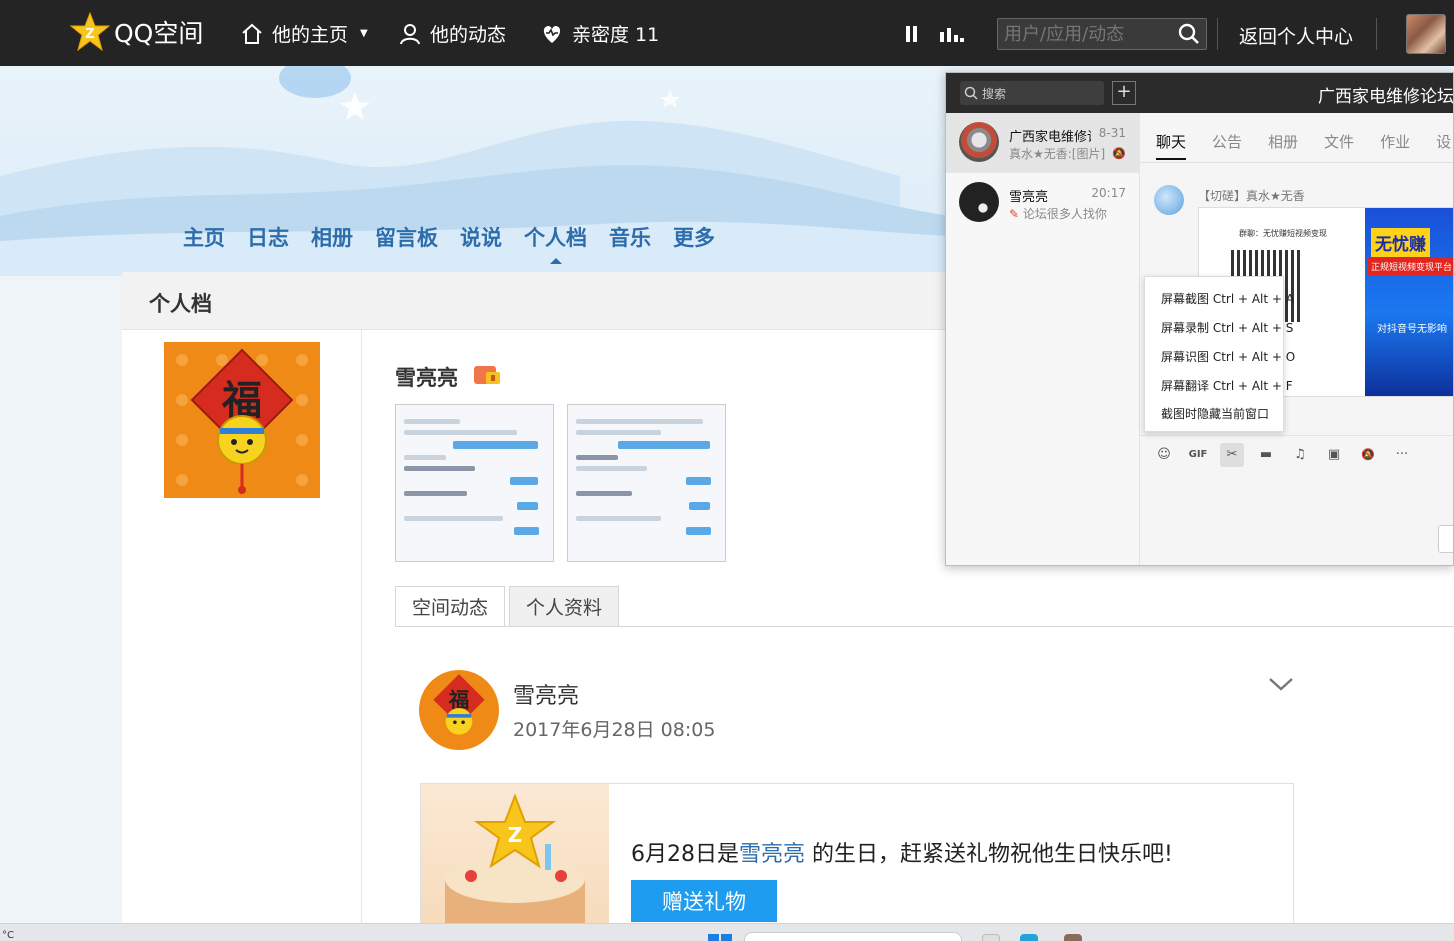 This screenshot has height=941, width=1454. I want to click on tab-divider, so click(1296, 162).